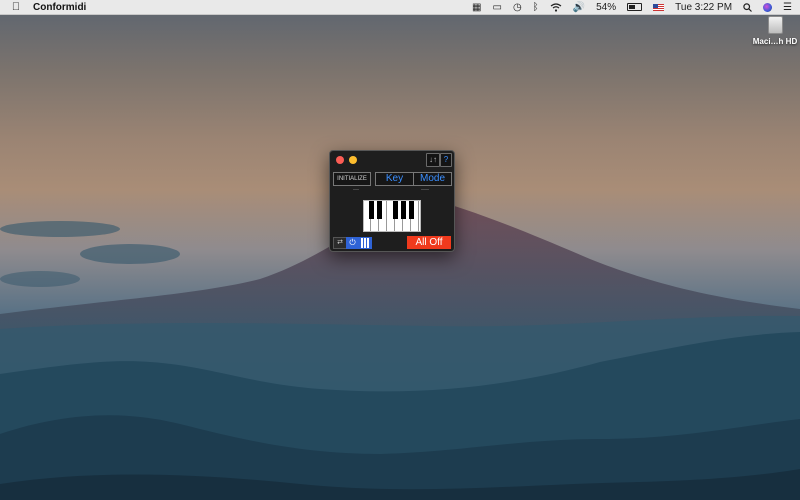 The image size is (800, 500). What do you see at coordinates (429, 242) in the screenshot?
I see `all-off-button: All Off` at bounding box center [429, 242].